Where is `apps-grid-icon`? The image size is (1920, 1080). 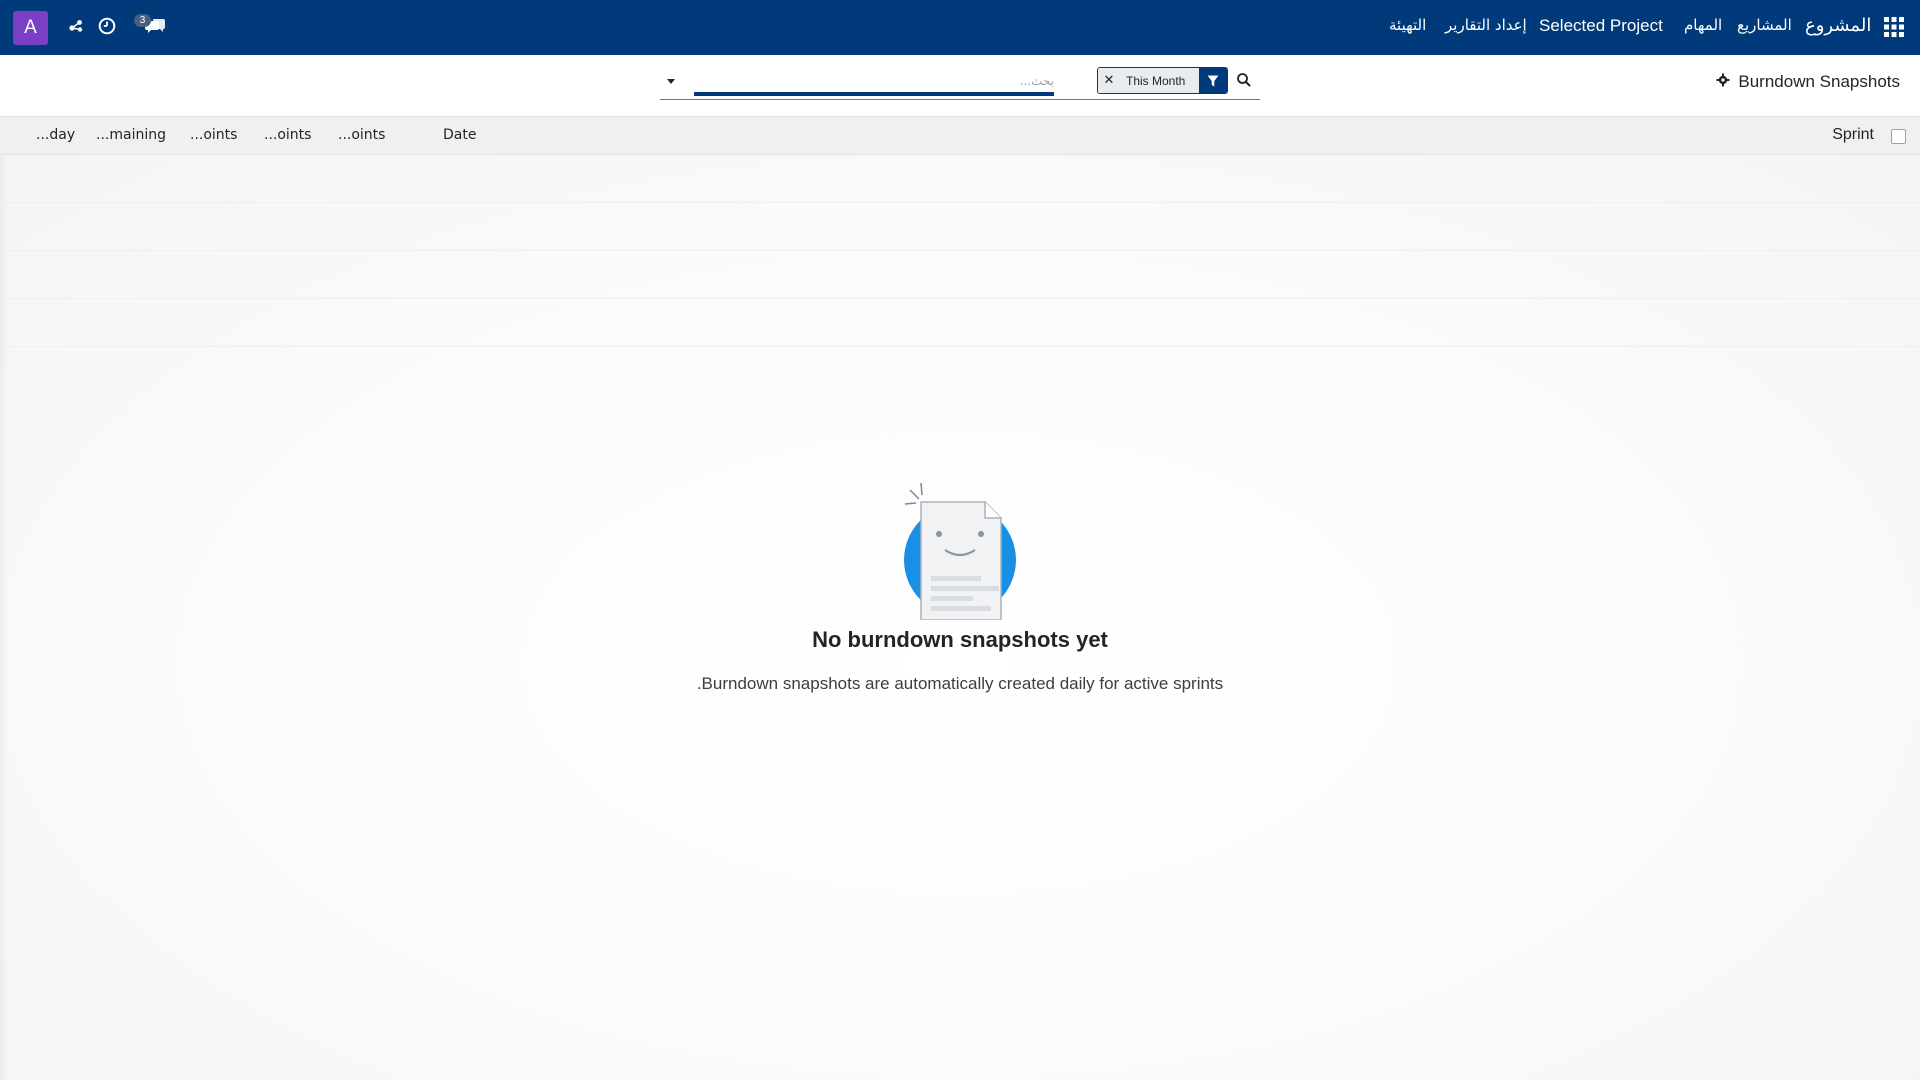 apps-grid-icon is located at coordinates (1895, 28).